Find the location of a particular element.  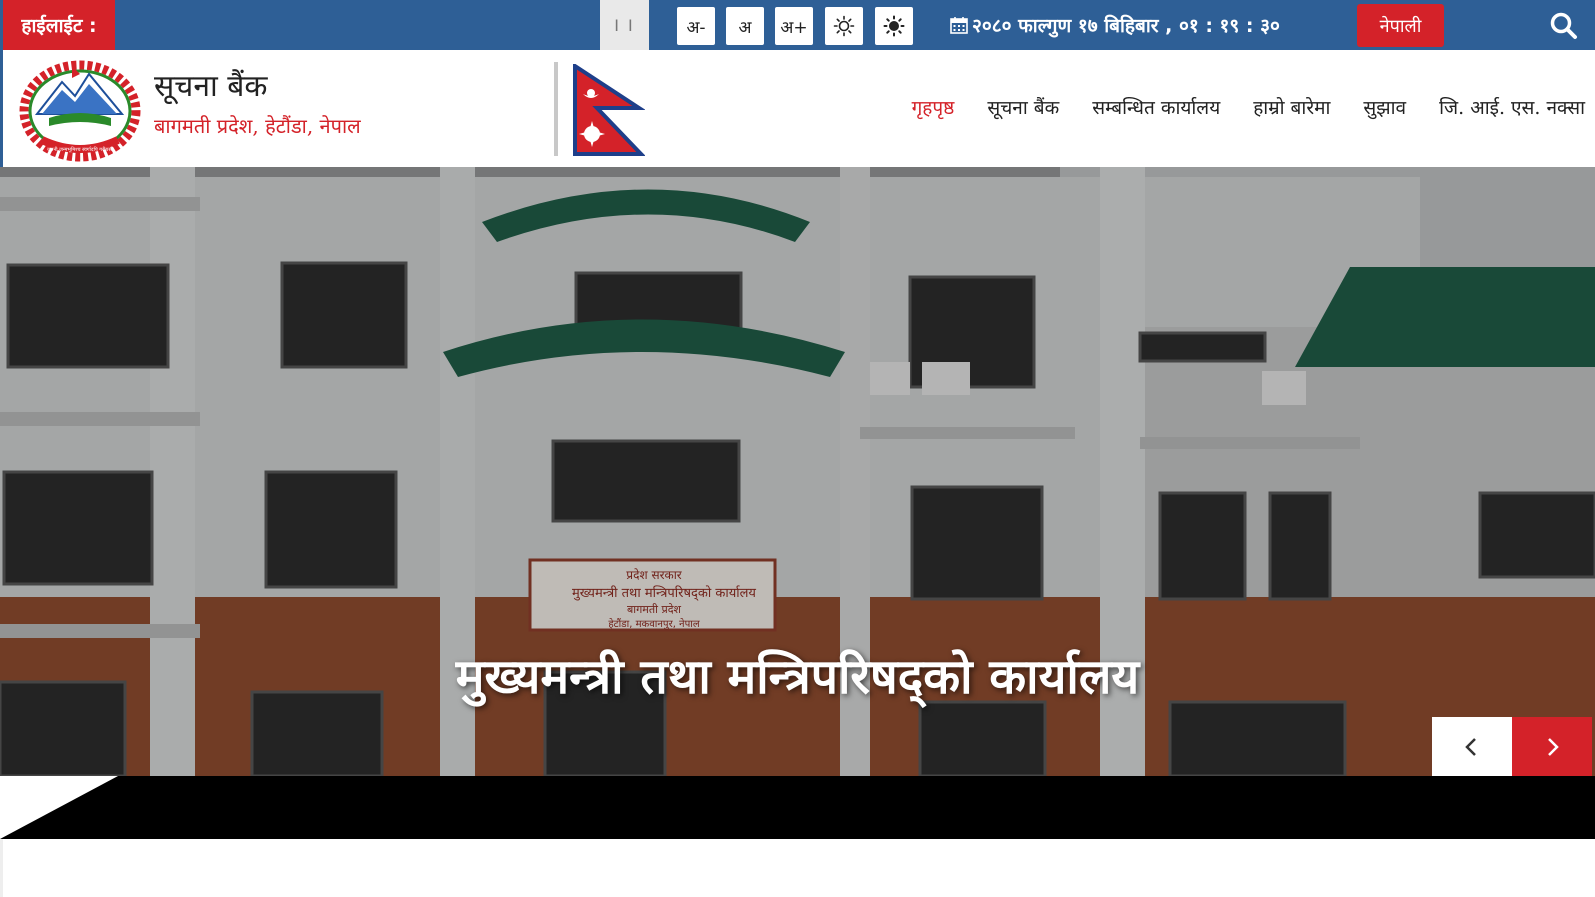

nav-item-information-bank: सूचना बैंक is located at coordinates (1023, 107).